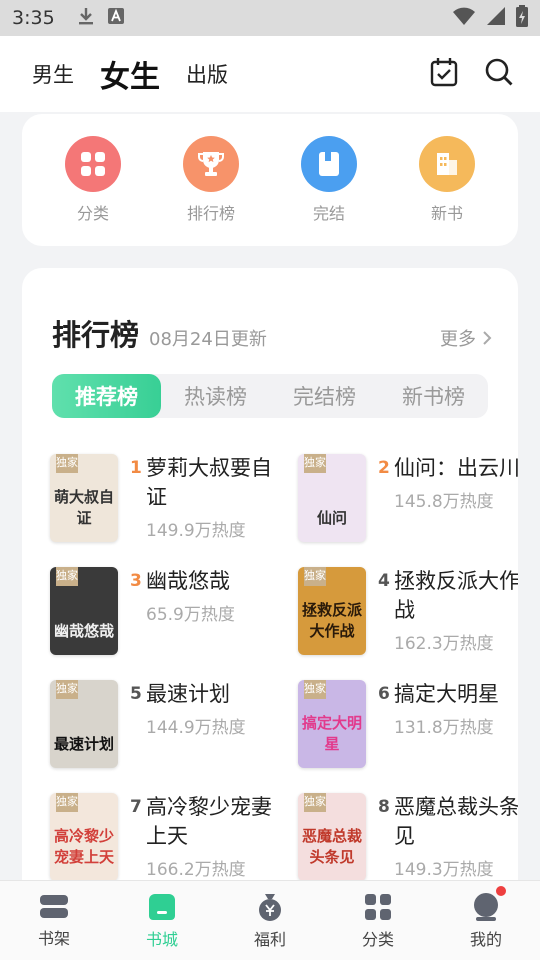  I want to click on book-title: 最速计划, so click(188, 694).